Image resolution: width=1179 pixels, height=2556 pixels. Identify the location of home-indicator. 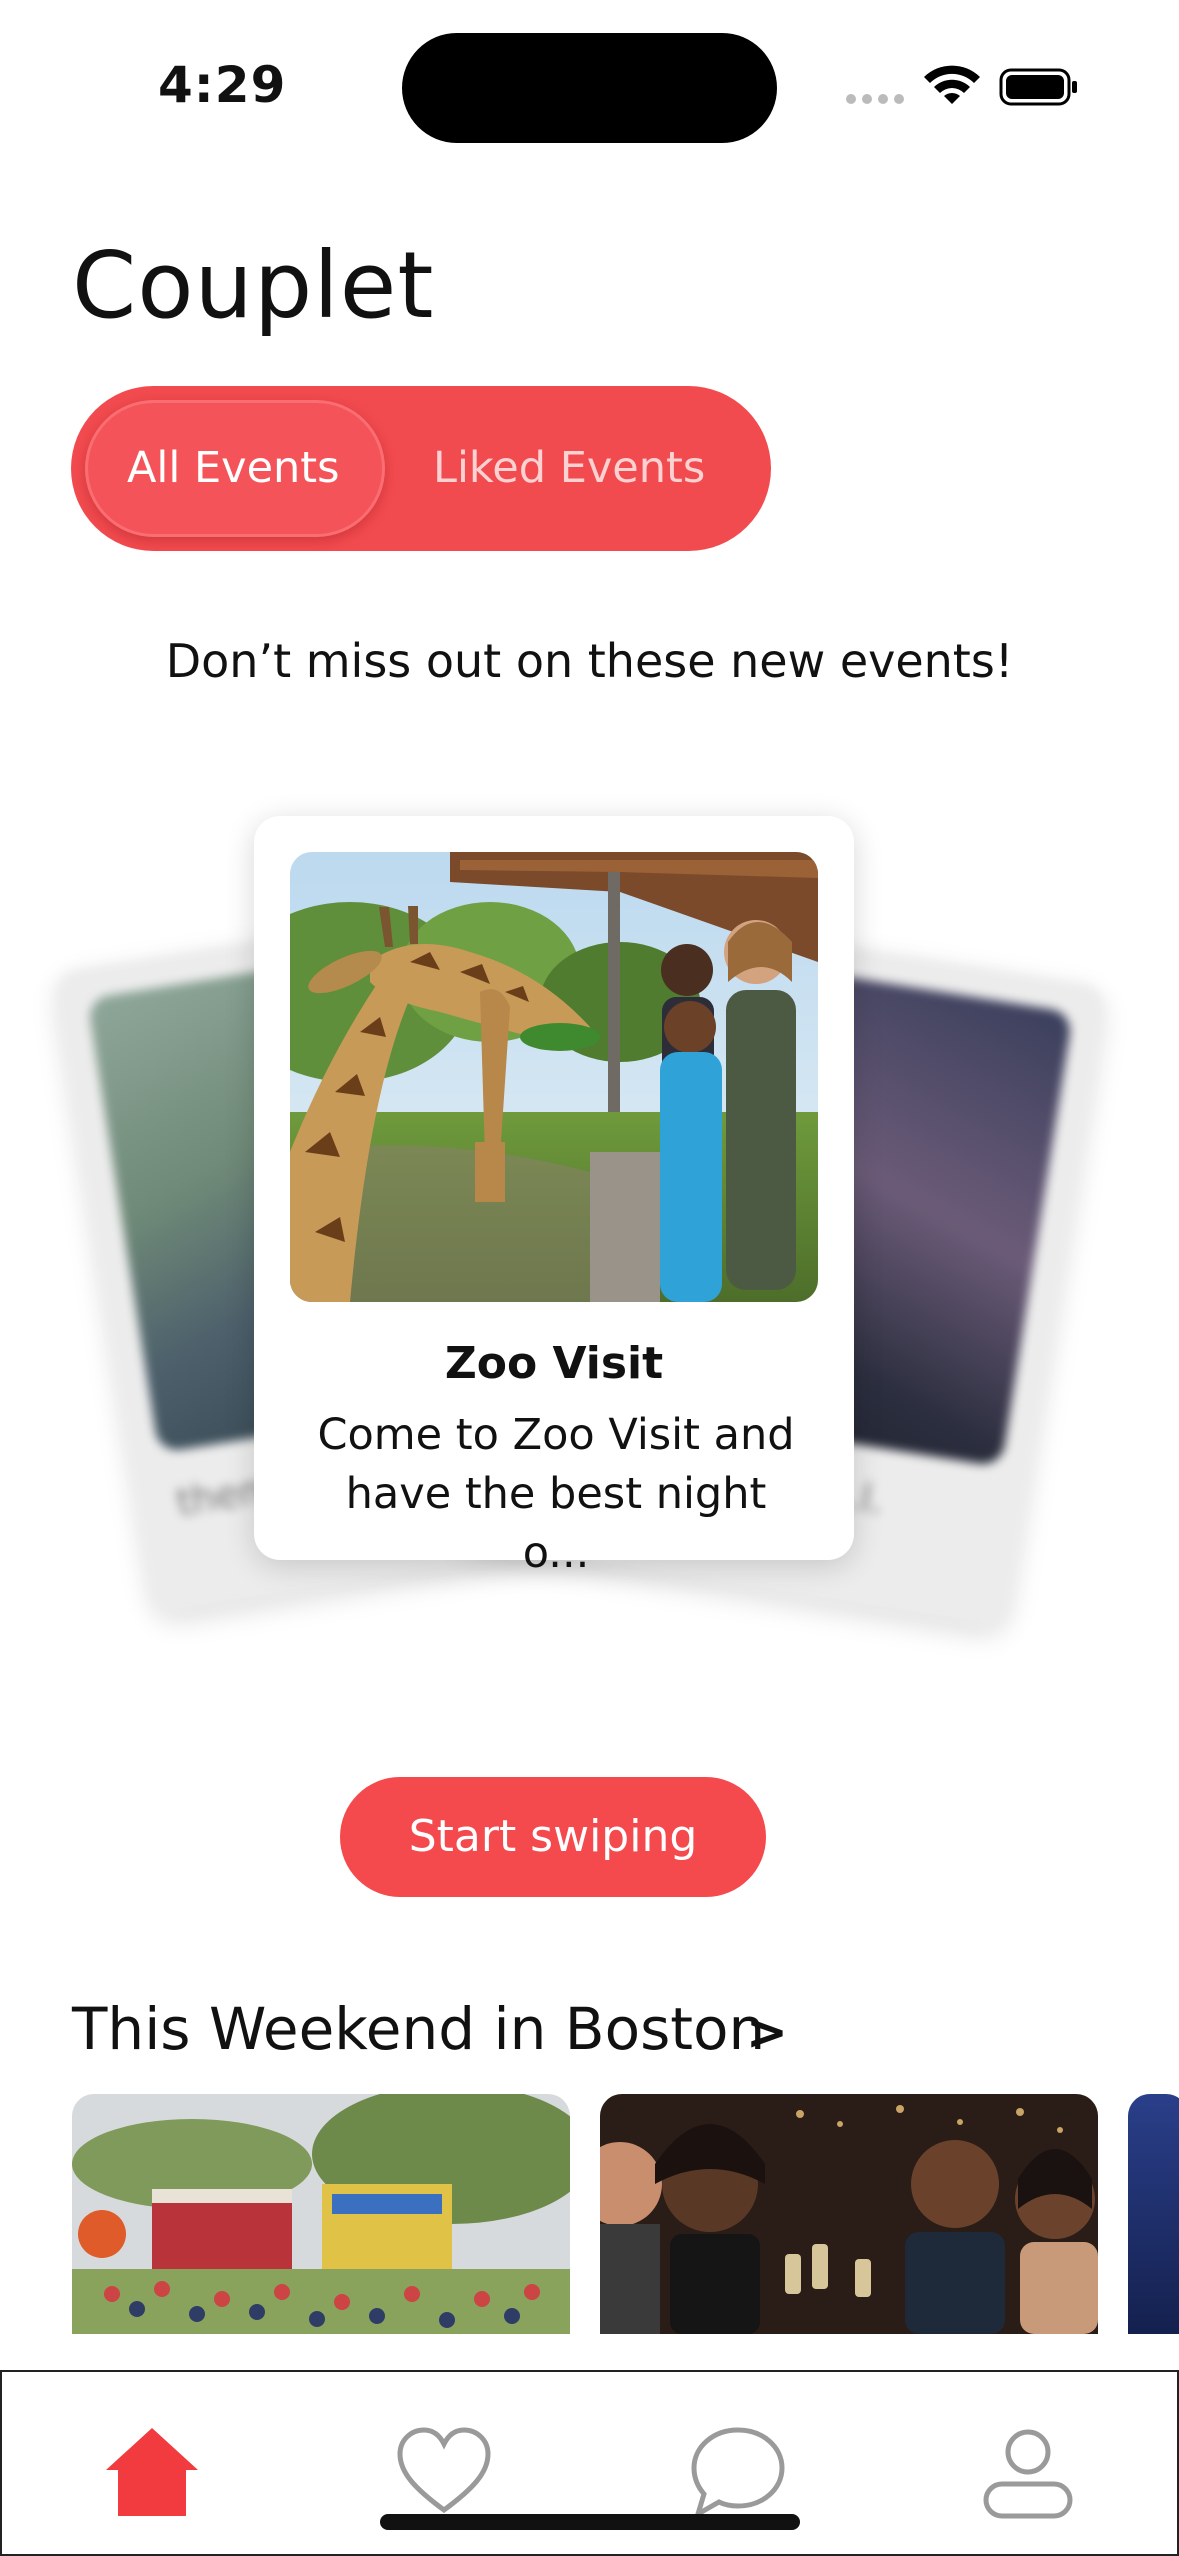
(590, 2522).